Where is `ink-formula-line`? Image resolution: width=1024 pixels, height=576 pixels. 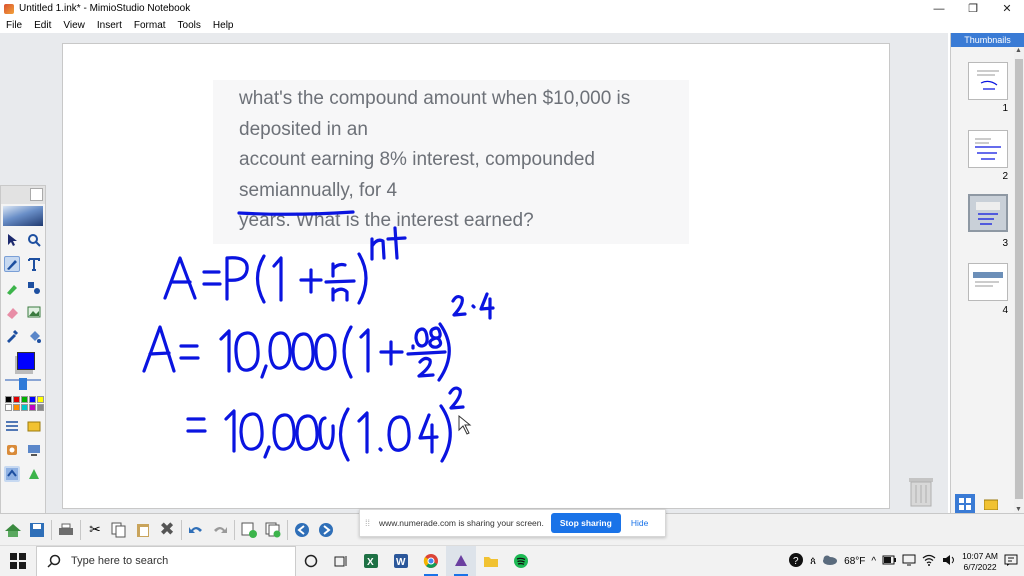
ink-formula-line is located at coordinates (285, 265).